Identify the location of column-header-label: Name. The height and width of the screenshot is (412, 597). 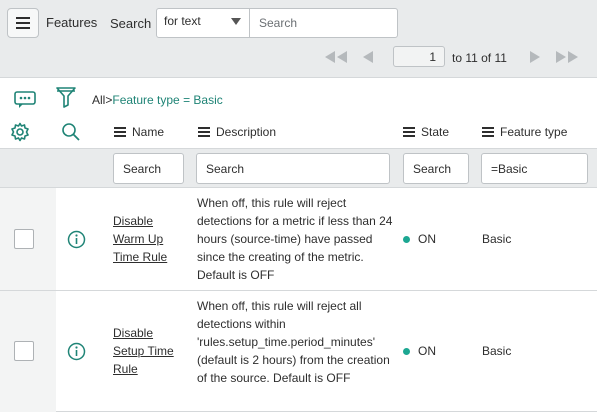
(148, 132).